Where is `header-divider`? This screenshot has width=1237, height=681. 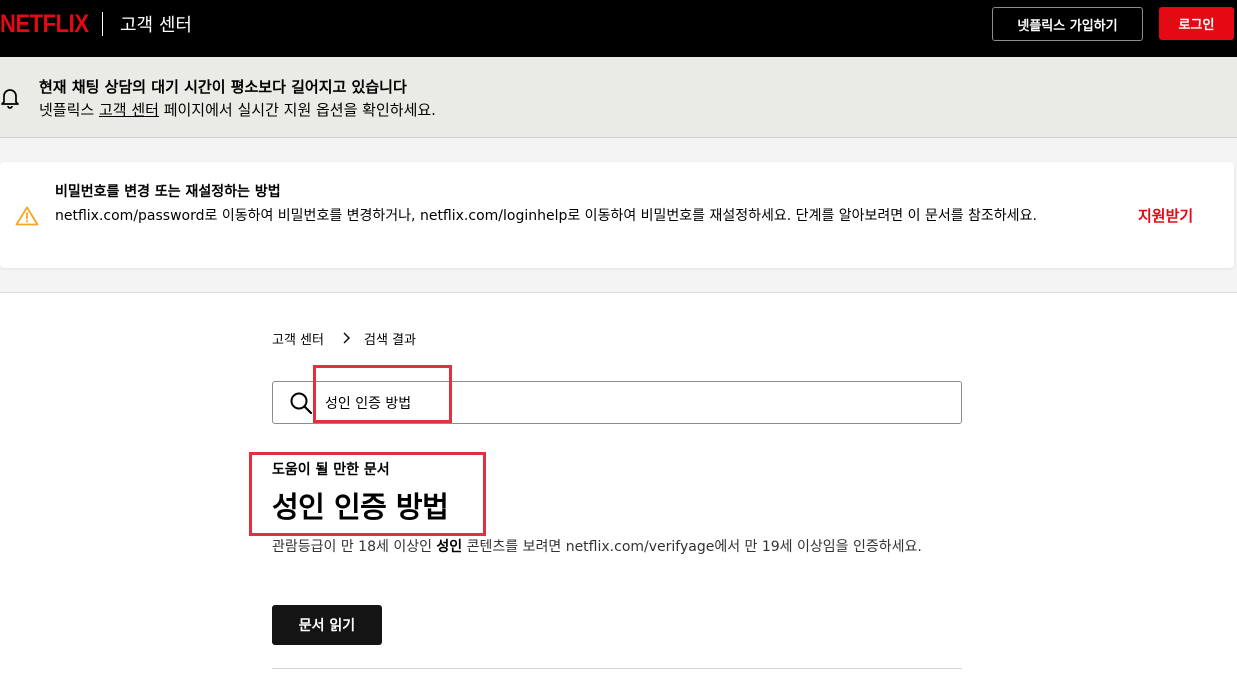 header-divider is located at coordinates (102, 24).